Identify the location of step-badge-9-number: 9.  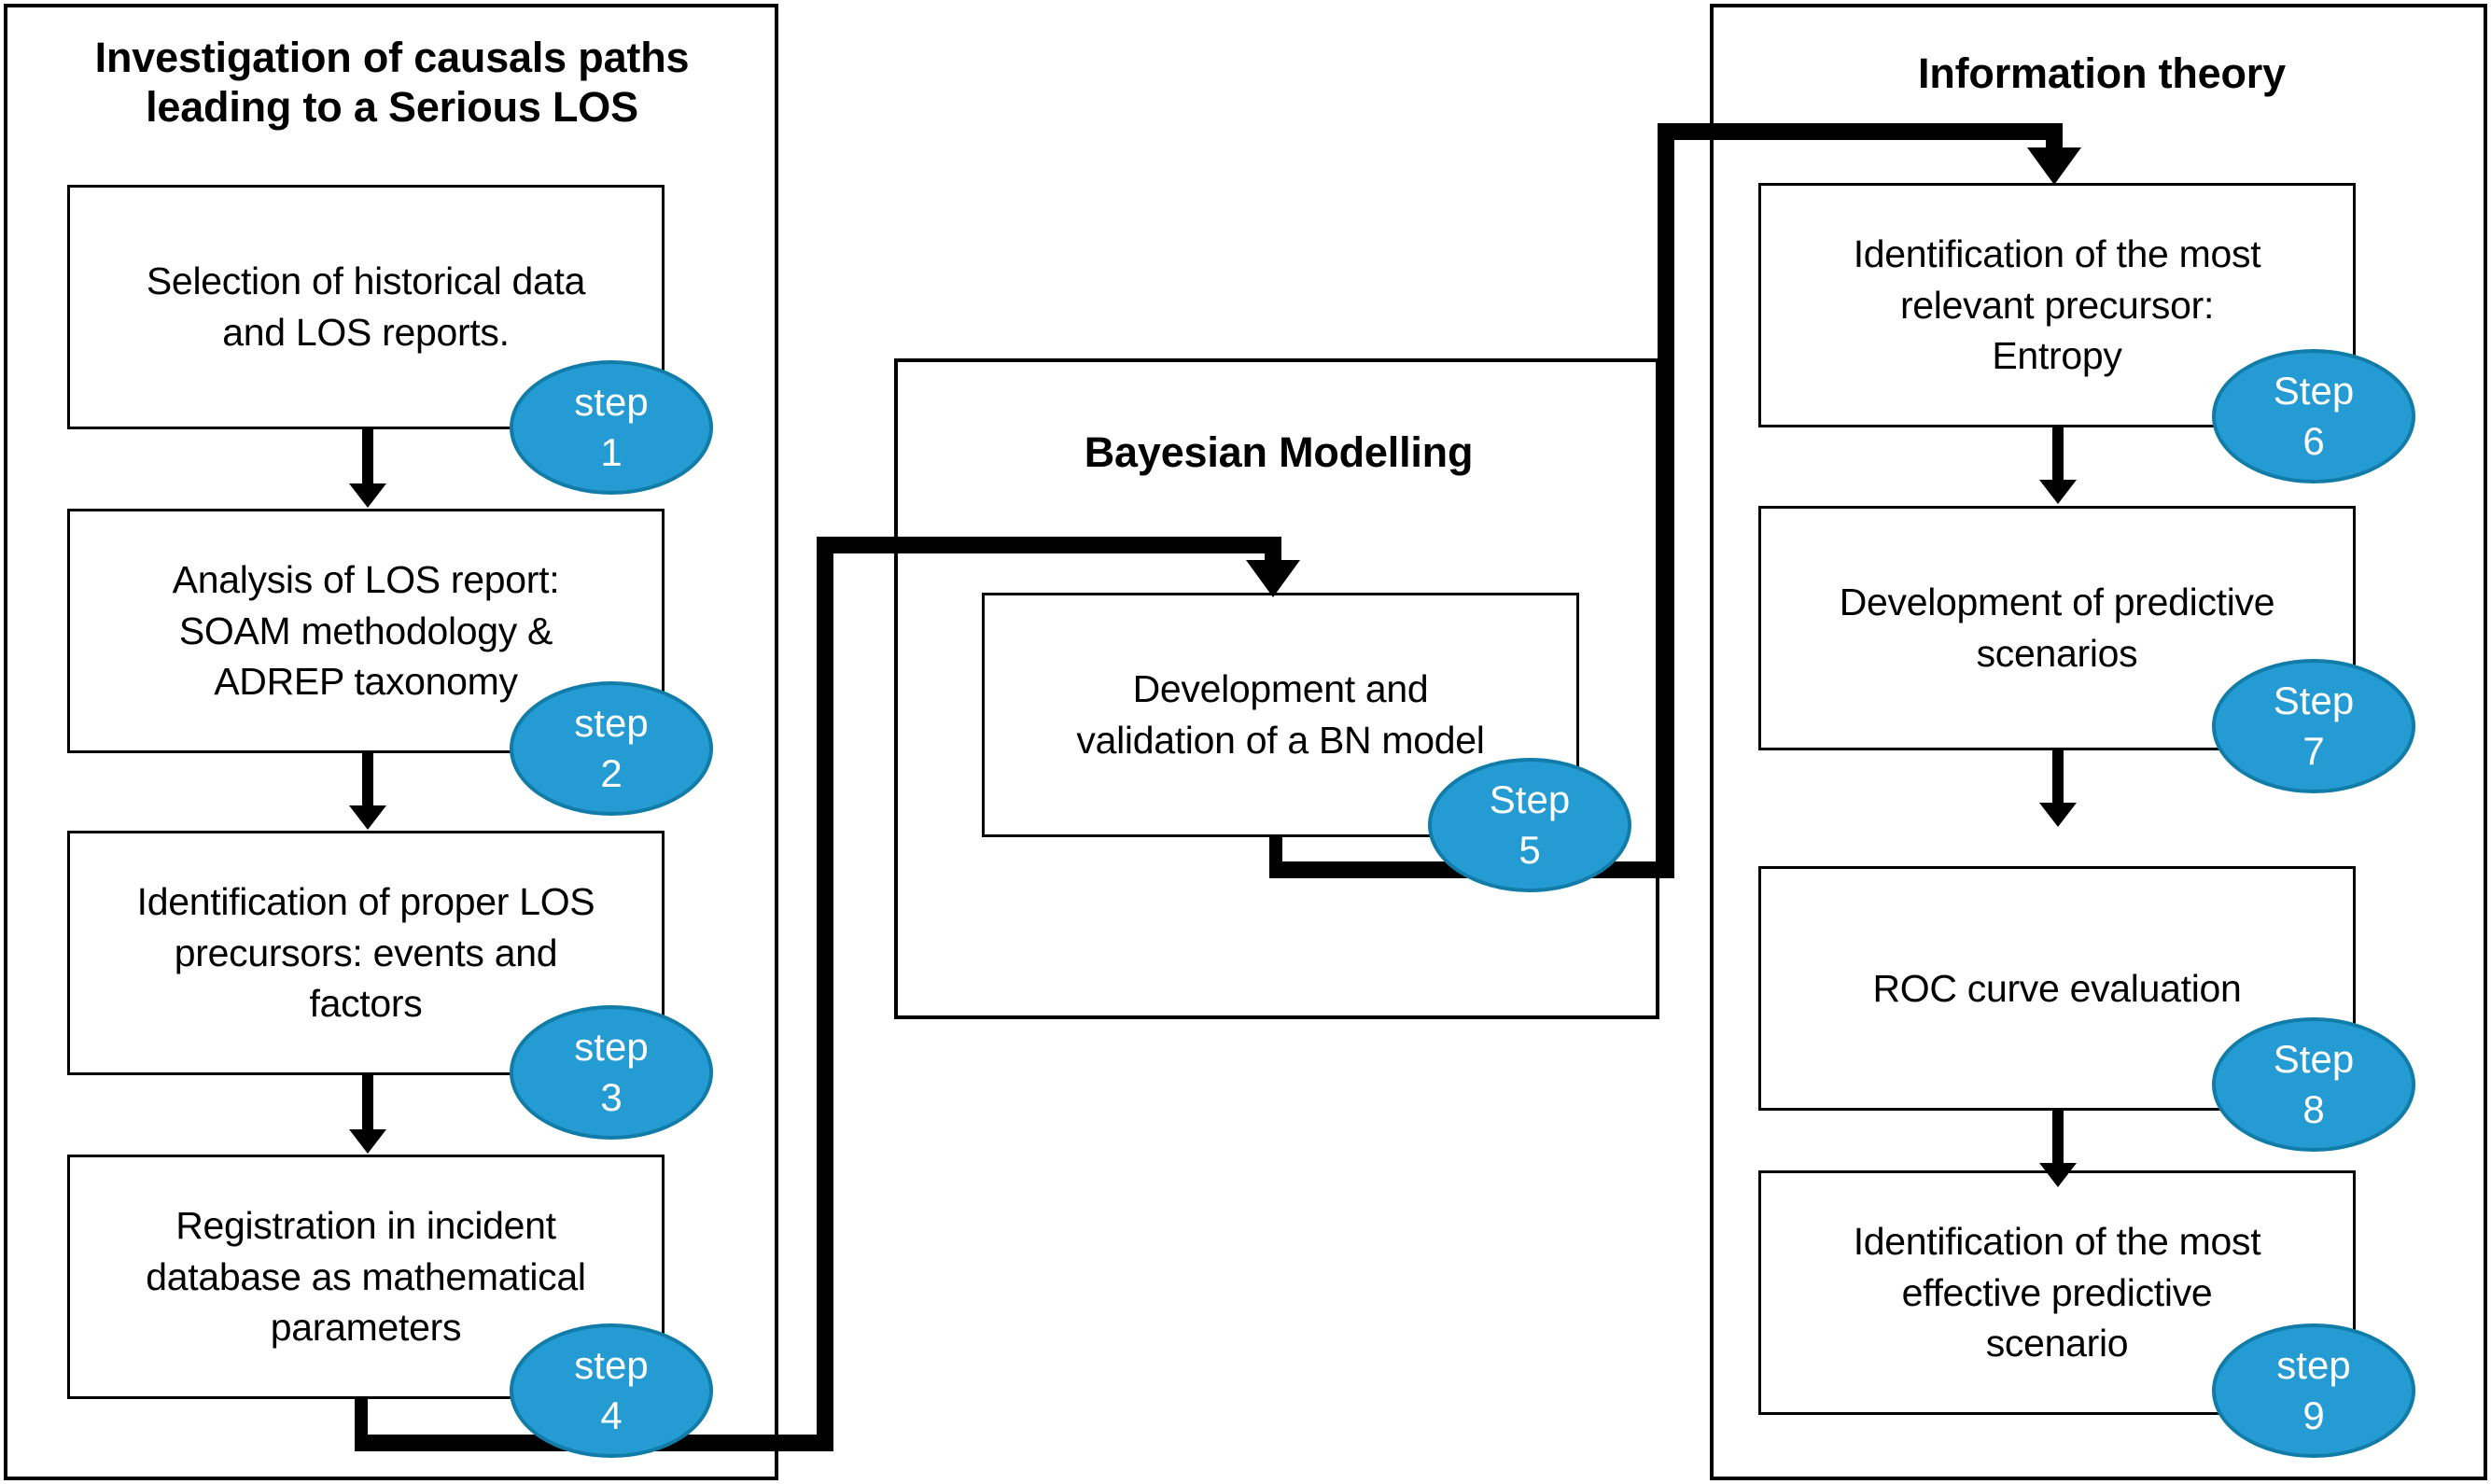
(2313, 1415).